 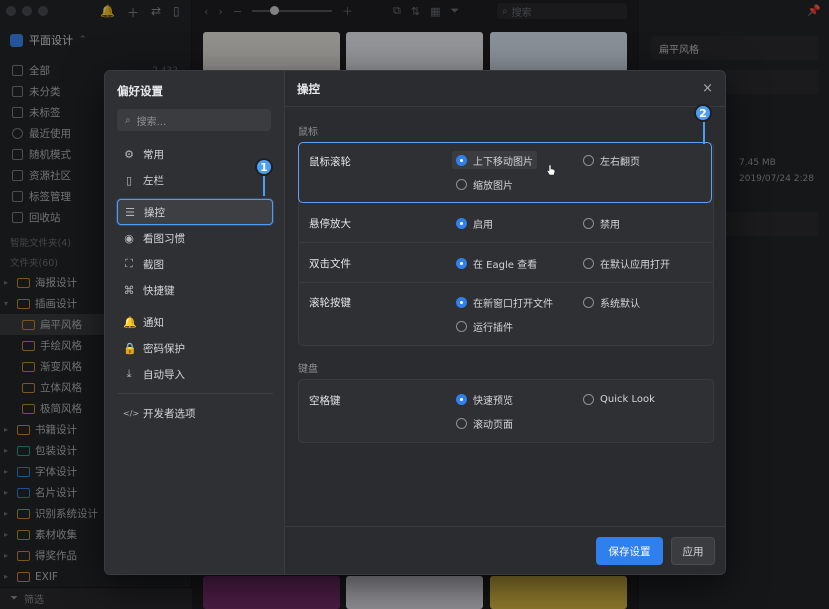 I want to click on keyboard-settings-group: 空格键 快速预览 Quick Look 滚动页面, so click(x=506, y=411).